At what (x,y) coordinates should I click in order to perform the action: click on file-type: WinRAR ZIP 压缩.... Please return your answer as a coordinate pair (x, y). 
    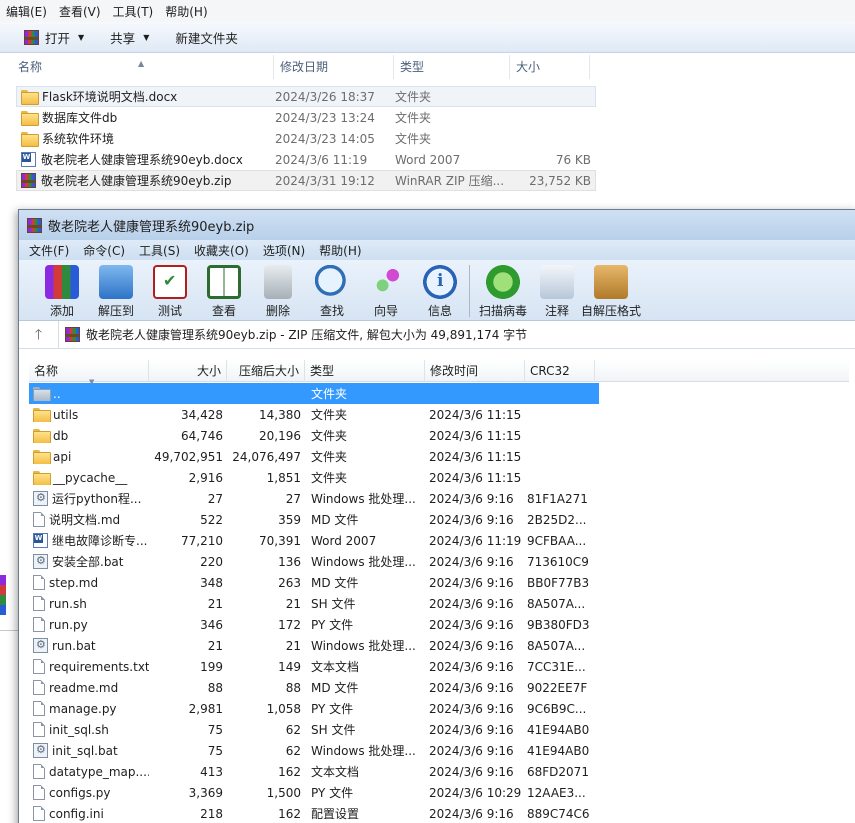
    Looking at the image, I should click on (450, 181).